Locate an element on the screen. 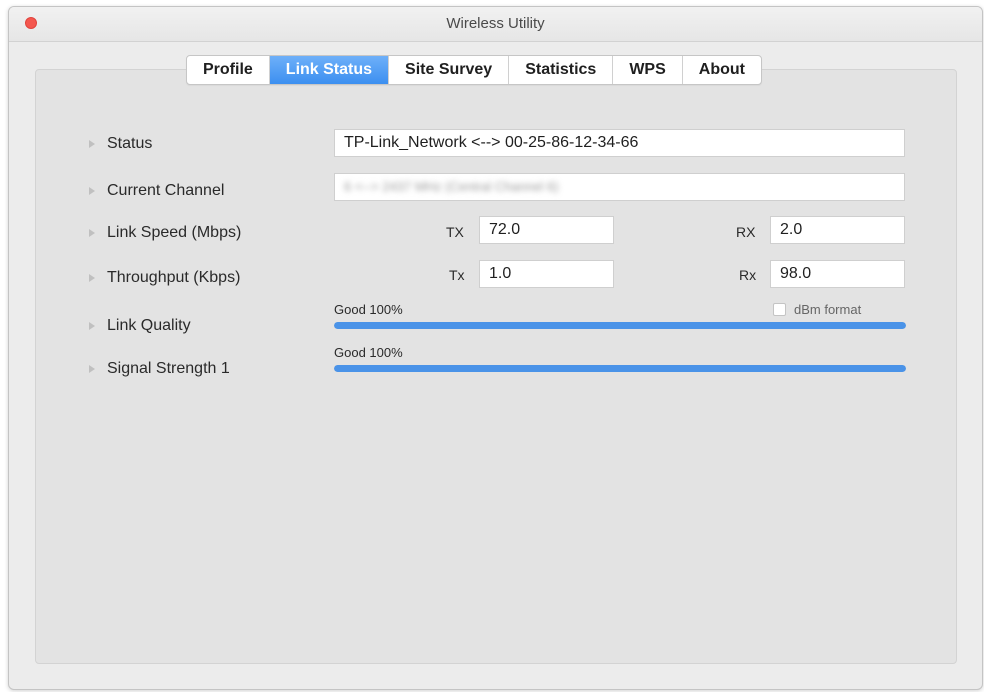 Image resolution: width=984 pixels, height=692 pixels. throughput-rx-label: Rx is located at coordinates (748, 275).